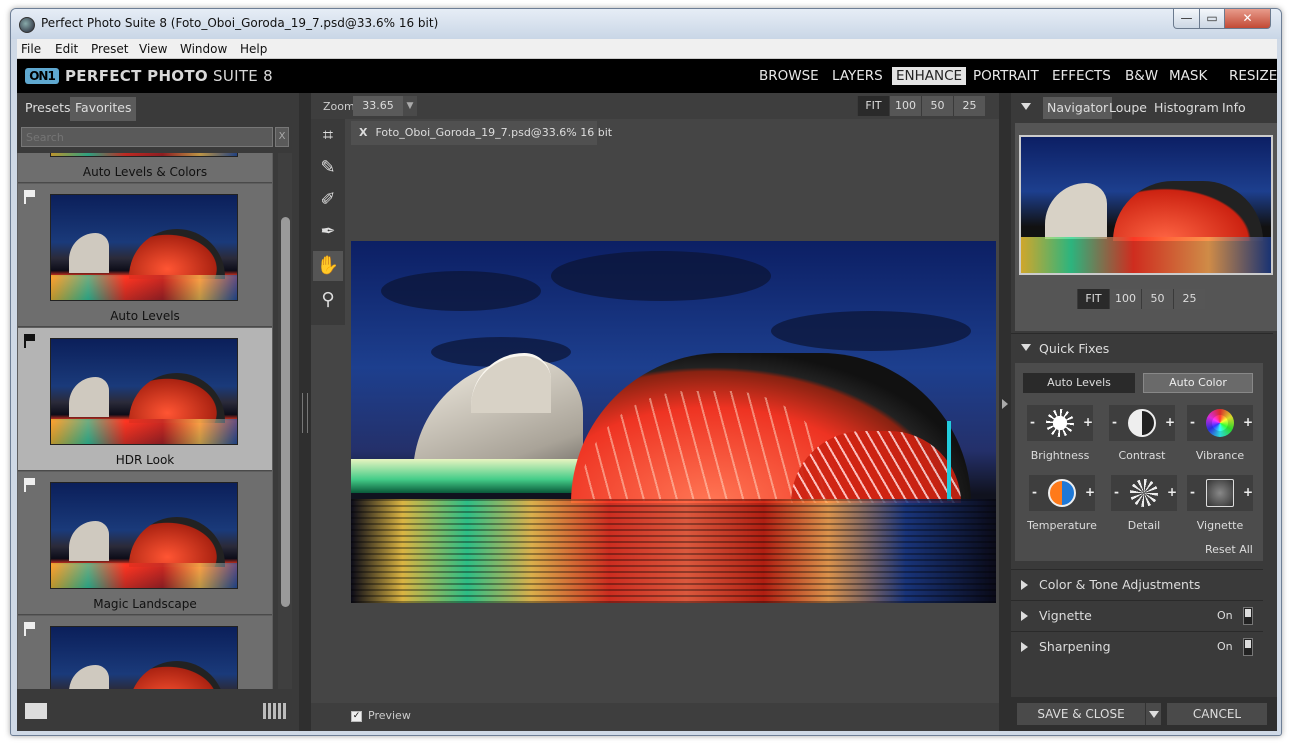 The image size is (1293, 744). What do you see at coordinates (1081, 76) in the screenshot?
I see `module-effects: EFFECTS` at bounding box center [1081, 76].